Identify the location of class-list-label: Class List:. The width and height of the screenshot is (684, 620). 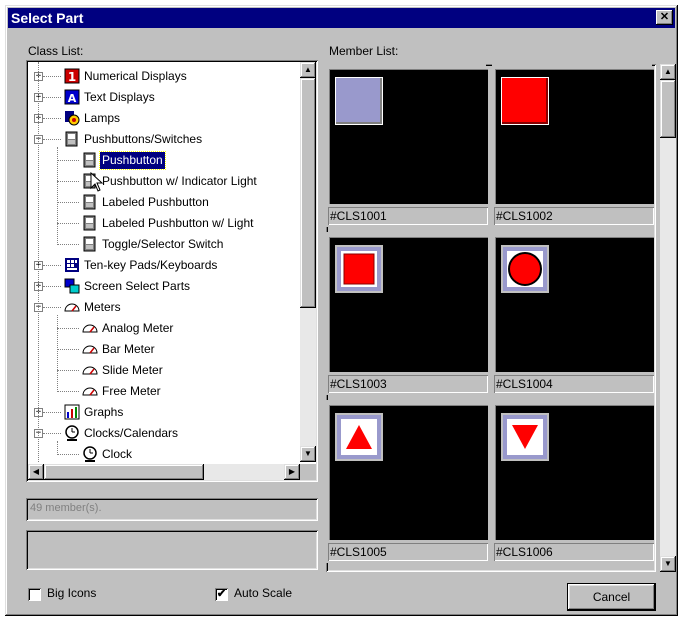
(56, 51).